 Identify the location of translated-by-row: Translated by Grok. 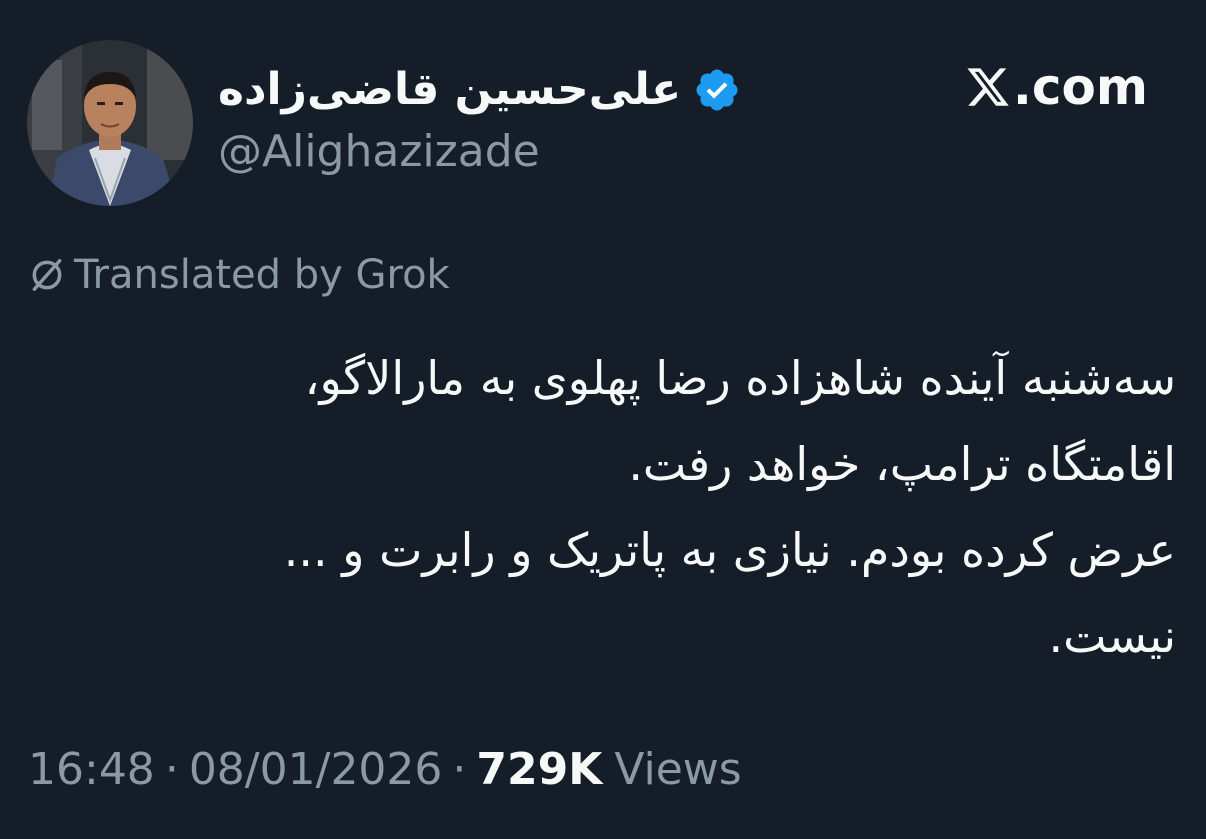
(239, 275).